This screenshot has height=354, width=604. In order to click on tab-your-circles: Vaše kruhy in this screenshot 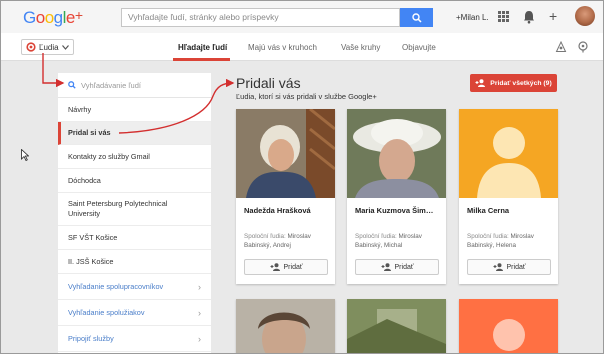, I will do `click(360, 47)`.